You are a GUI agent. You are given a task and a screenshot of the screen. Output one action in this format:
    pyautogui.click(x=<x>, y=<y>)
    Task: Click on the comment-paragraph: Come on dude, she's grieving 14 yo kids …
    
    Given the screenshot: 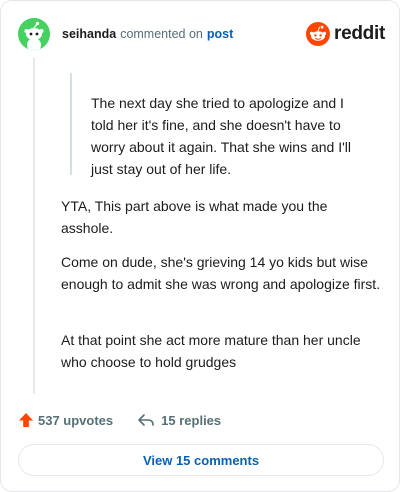 What is the action you would take?
    pyautogui.click(x=221, y=273)
    